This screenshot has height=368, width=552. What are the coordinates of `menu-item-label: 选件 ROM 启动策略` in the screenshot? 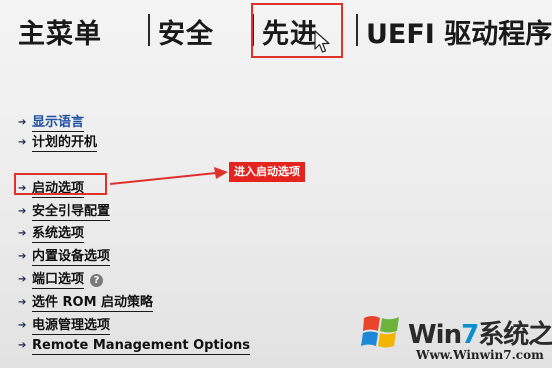 It's located at (93, 303).